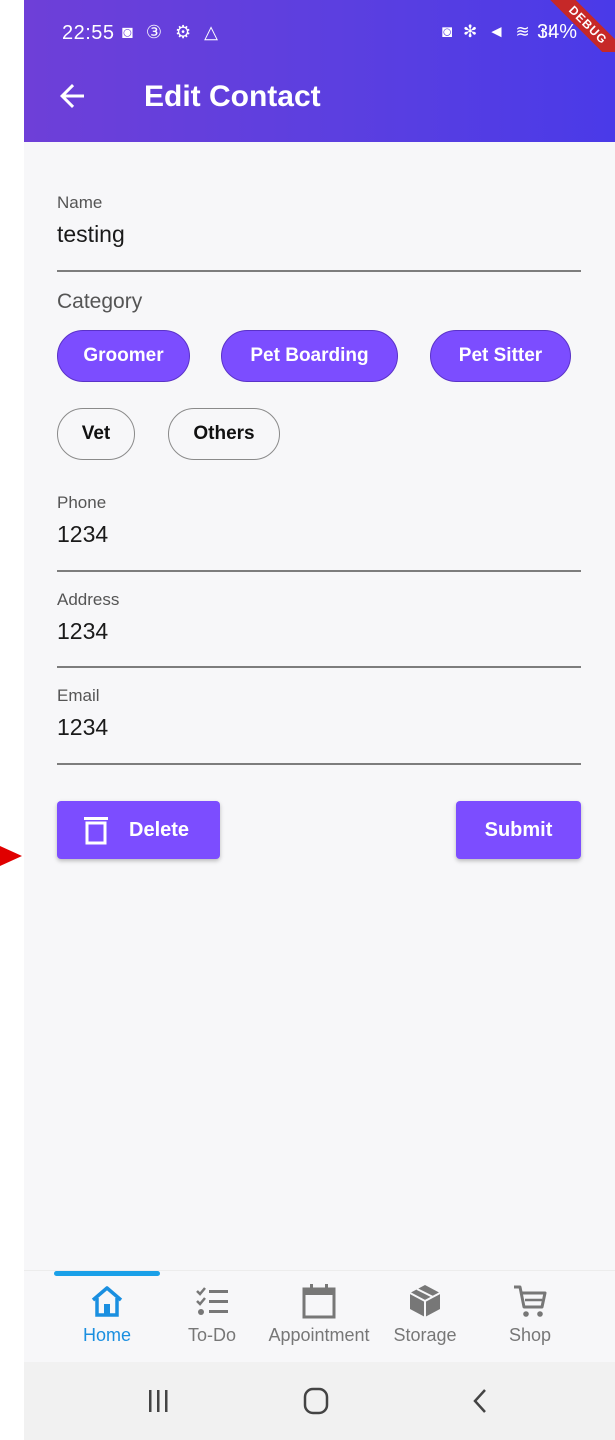  What do you see at coordinates (100, 301) in the screenshot?
I see `category-label: Category` at bounding box center [100, 301].